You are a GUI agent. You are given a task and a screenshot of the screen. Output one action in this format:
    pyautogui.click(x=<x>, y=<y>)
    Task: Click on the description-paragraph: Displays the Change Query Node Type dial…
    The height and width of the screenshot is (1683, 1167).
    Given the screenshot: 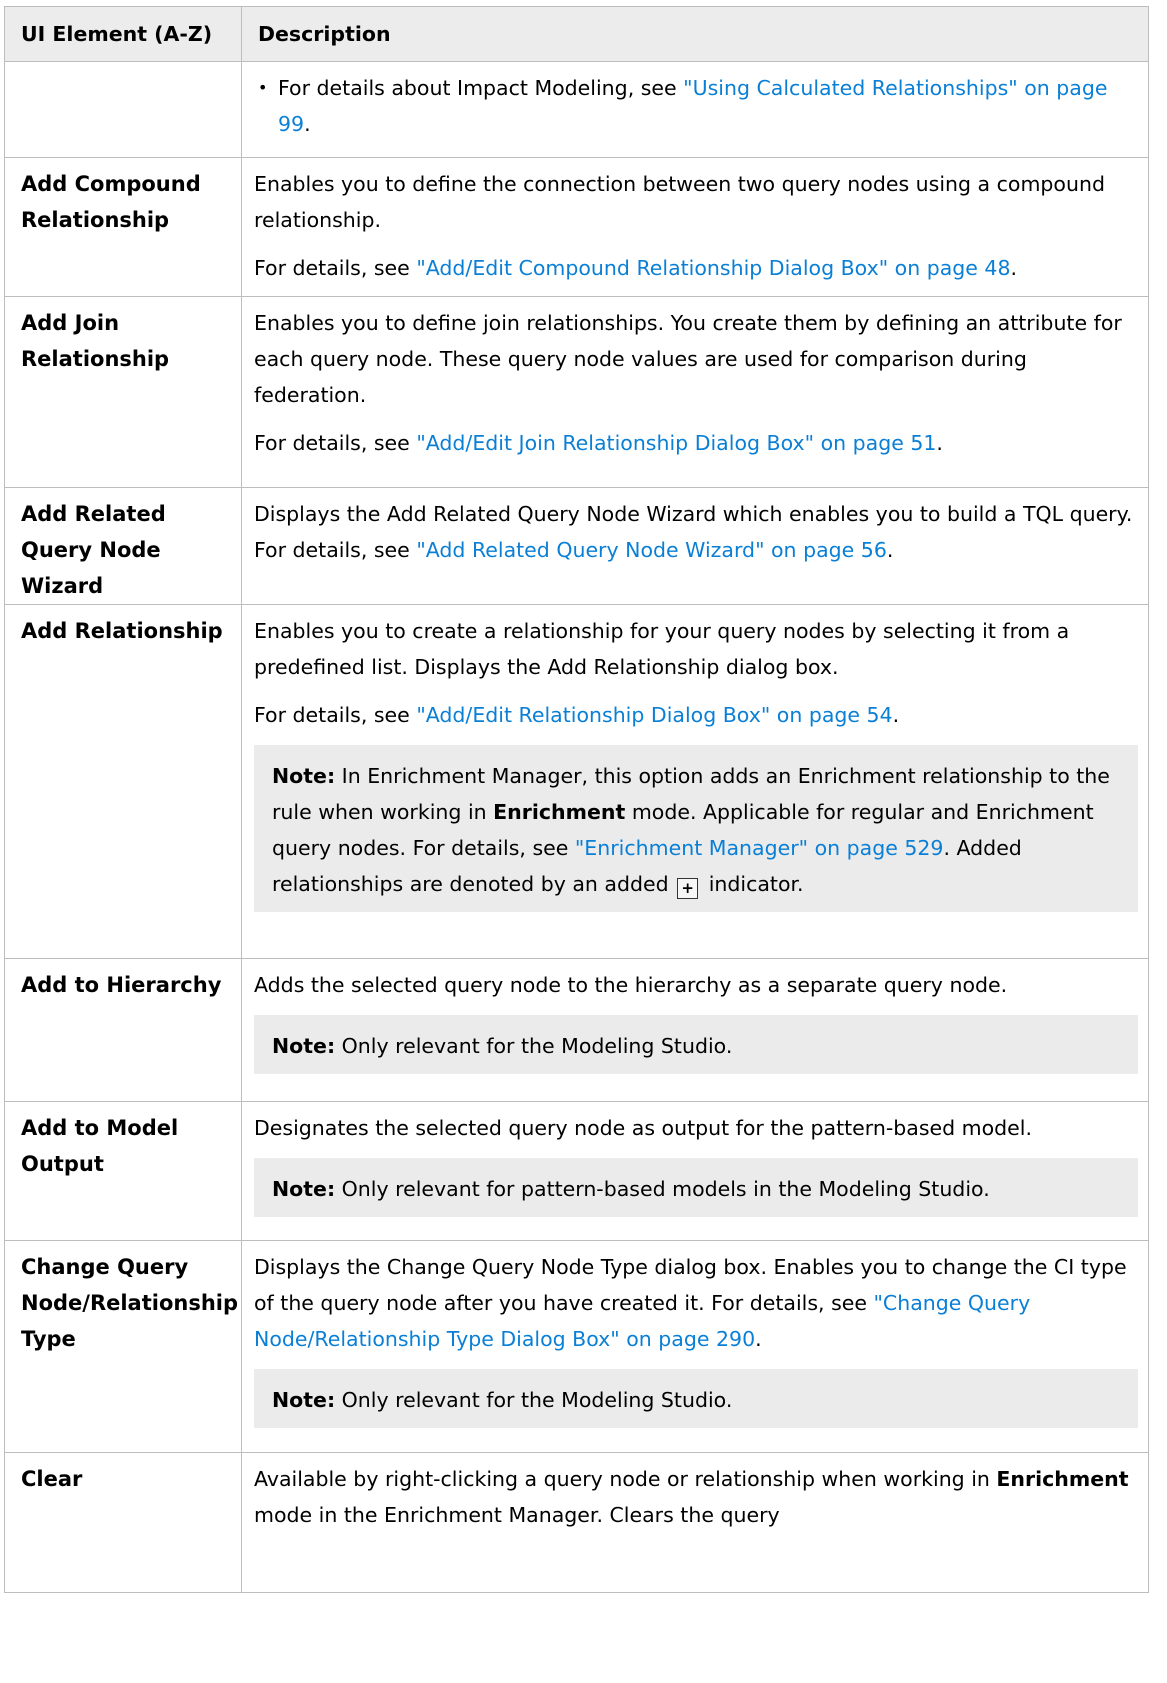 What is the action you would take?
    pyautogui.click(x=696, y=1303)
    